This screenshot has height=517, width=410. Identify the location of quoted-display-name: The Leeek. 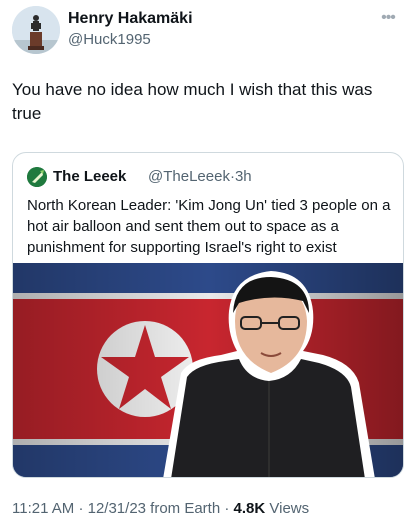
(89, 176).